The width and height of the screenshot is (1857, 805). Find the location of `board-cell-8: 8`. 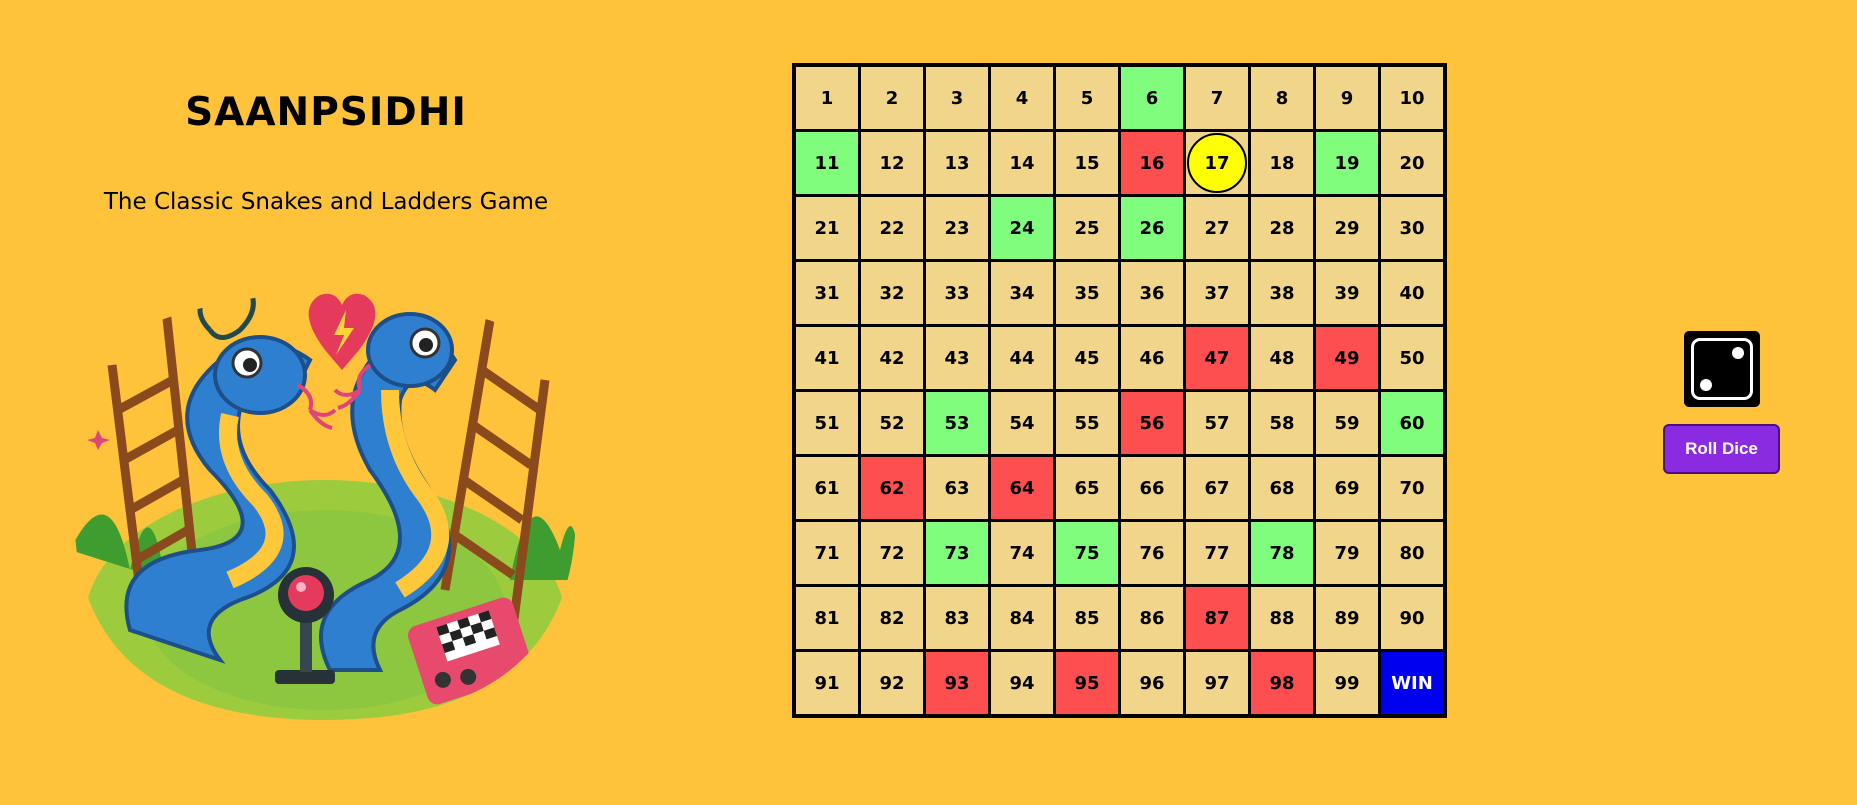

board-cell-8: 8 is located at coordinates (1282, 98).